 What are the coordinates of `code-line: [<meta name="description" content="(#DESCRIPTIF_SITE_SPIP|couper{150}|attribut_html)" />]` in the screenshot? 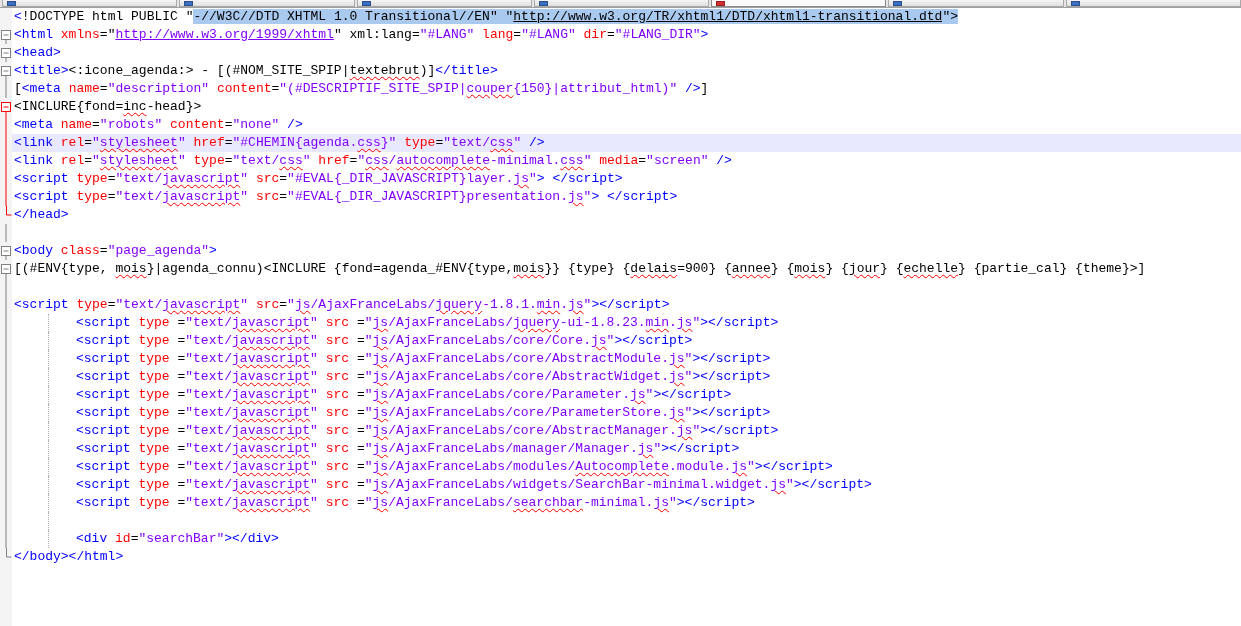 It's located at (361, 89).